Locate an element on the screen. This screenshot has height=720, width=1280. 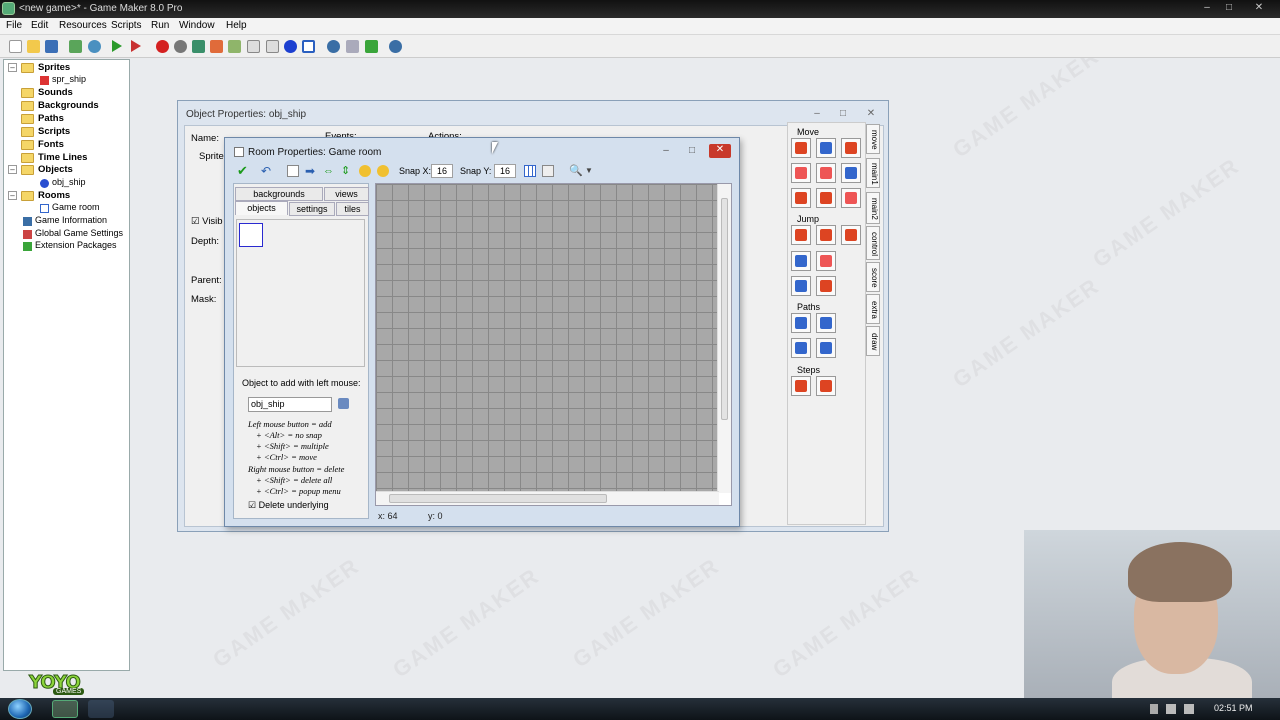
snap-y-input: 16 is located at coordinates (505, 171).